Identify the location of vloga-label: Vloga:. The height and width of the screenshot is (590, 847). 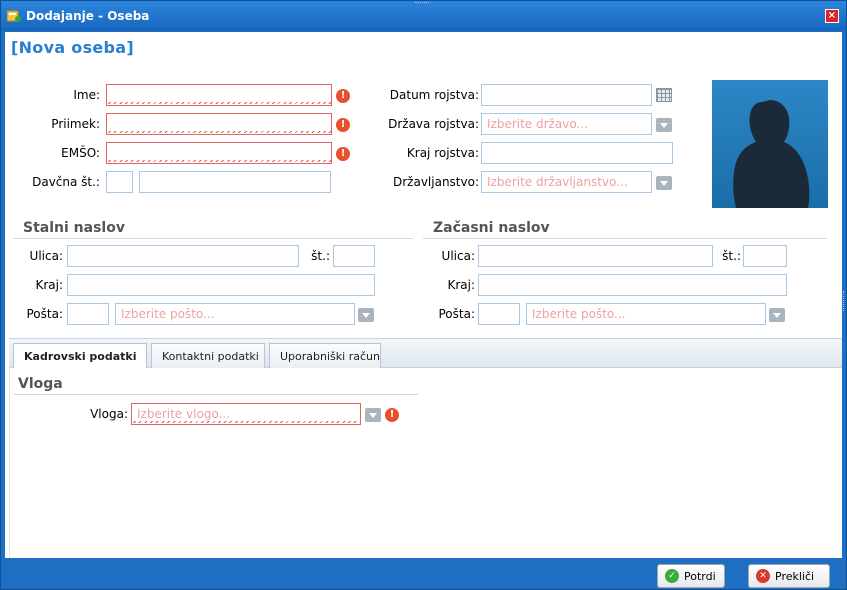
(109, 414).